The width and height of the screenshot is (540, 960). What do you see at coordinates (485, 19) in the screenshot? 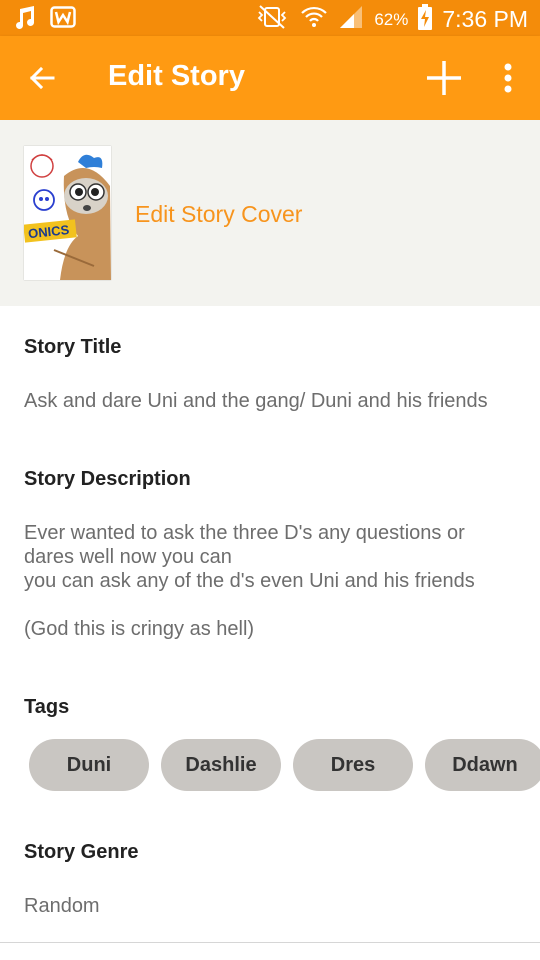
I see `clock: 7:36 PM` at bounding box center [485, 19].